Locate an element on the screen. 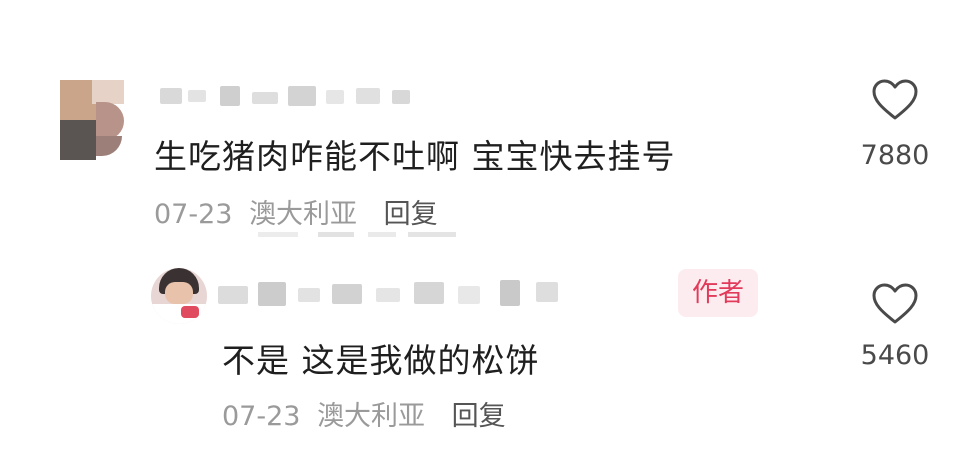  like-count: 7880 is located at coordinates (895, 155).